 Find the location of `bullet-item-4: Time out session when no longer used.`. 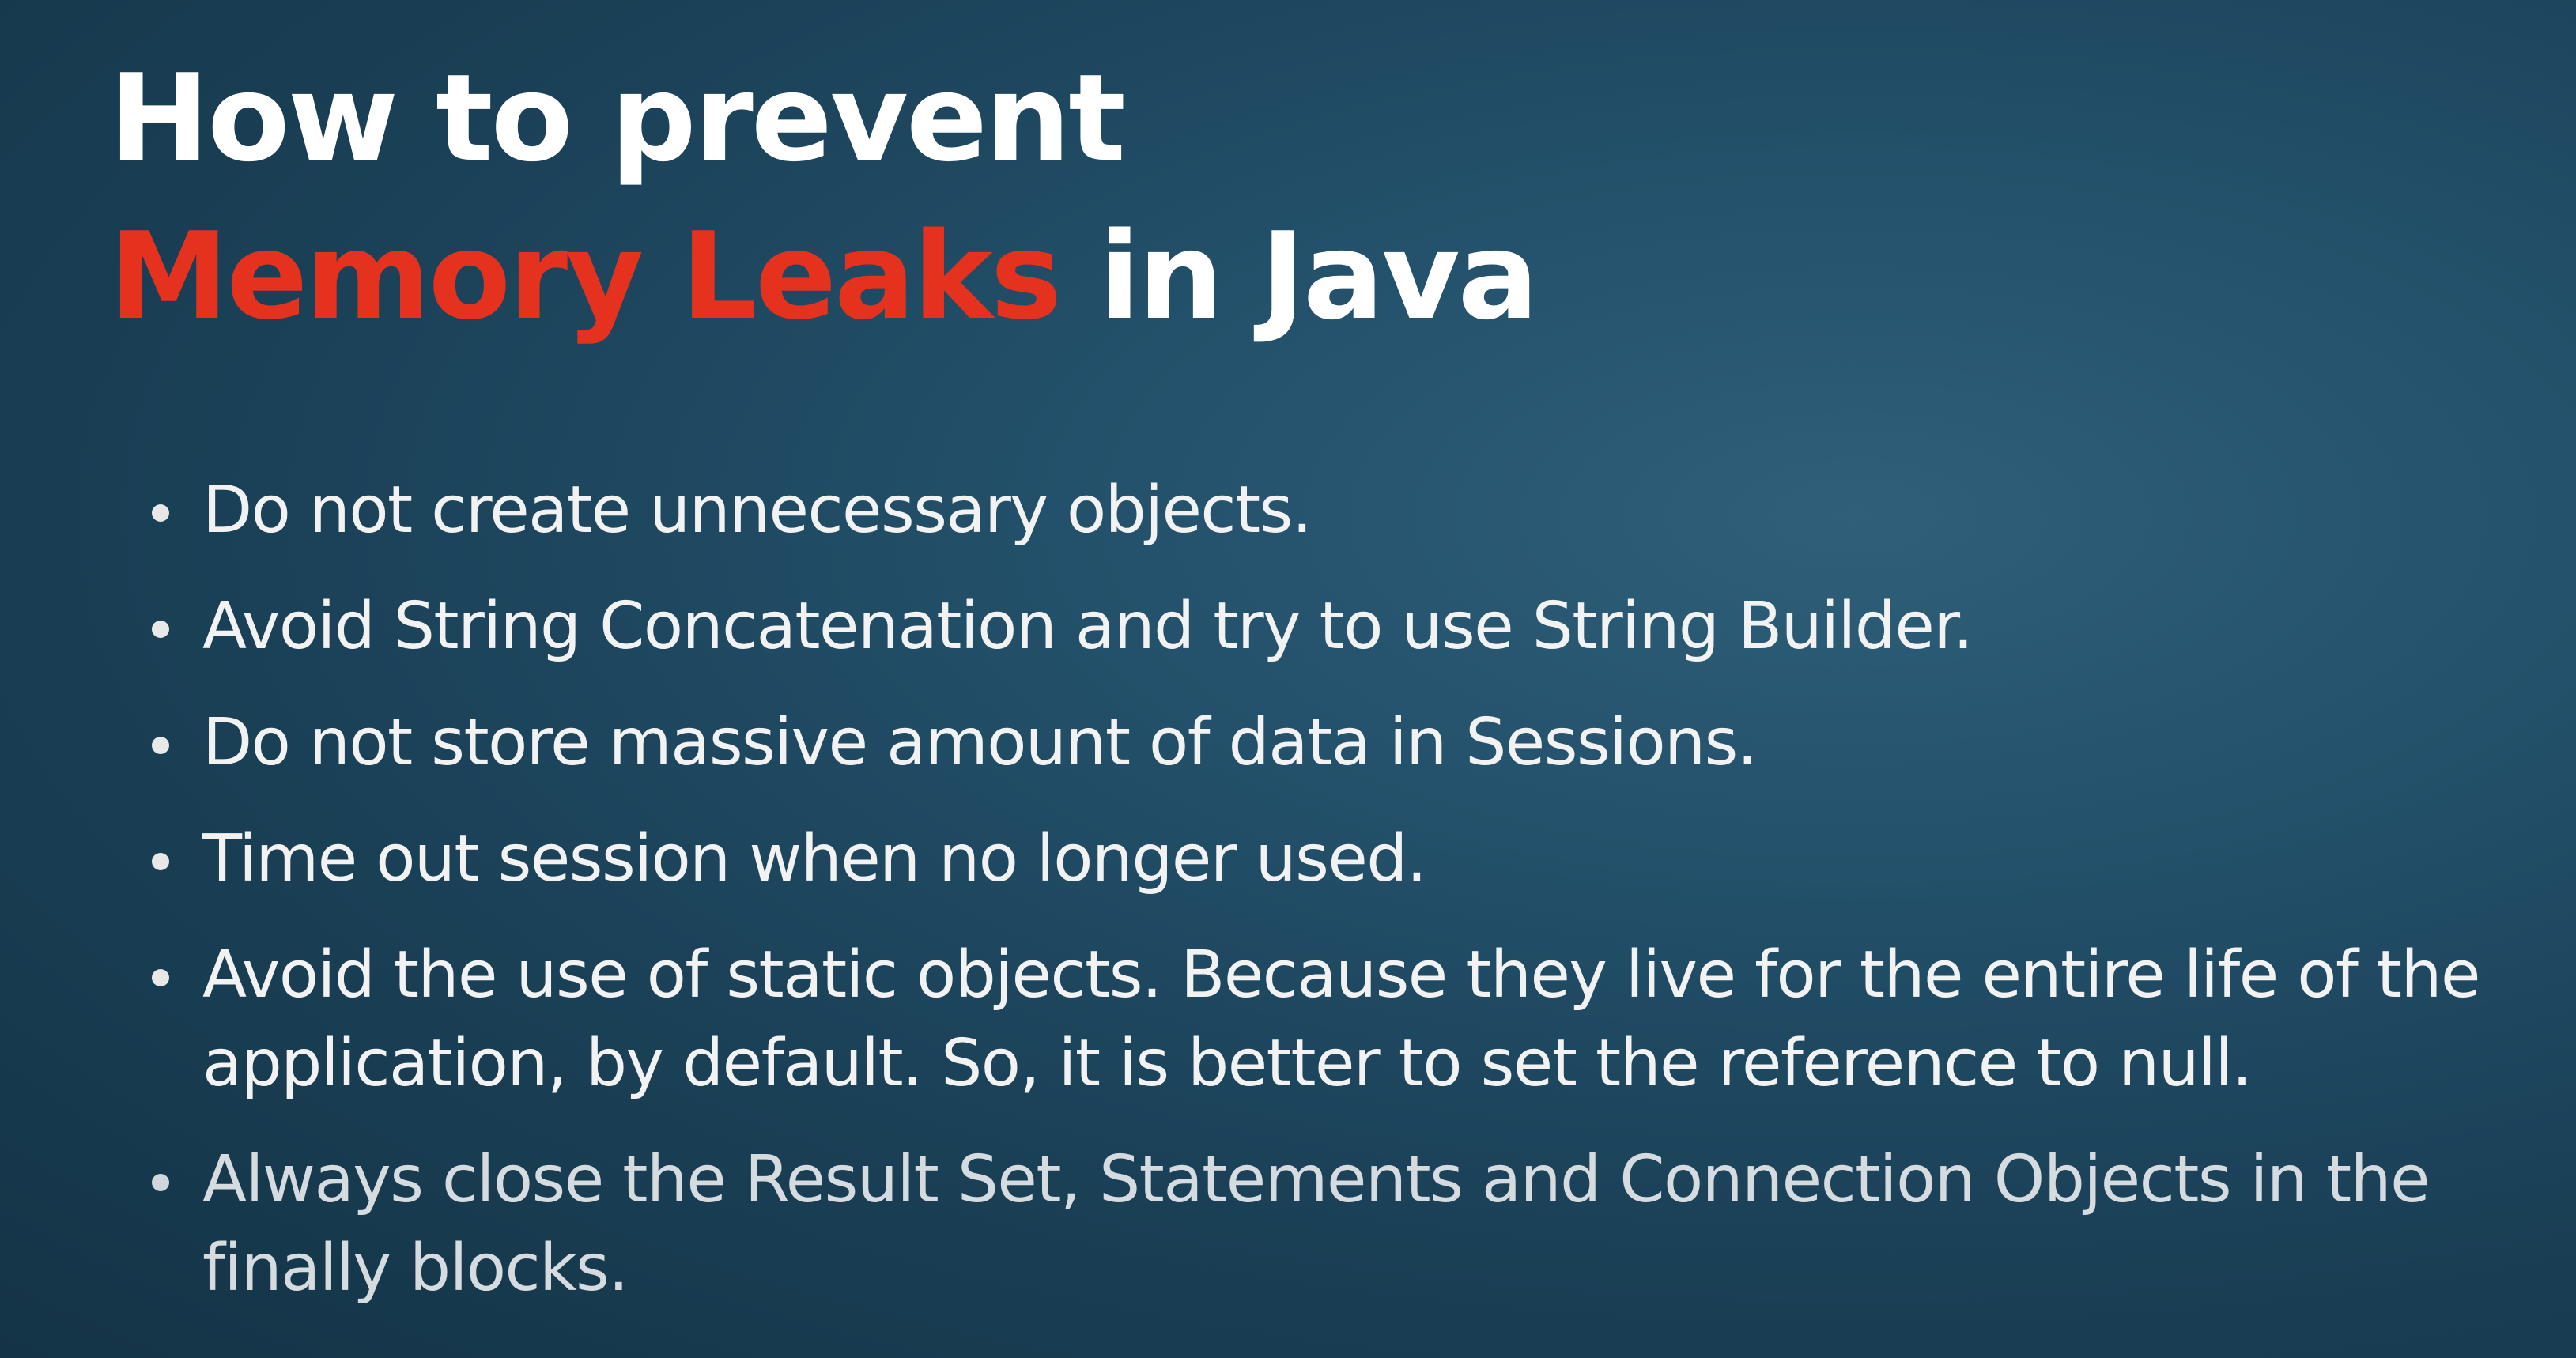

bullet-item-4: Time out session when no longer used. is located at coordinates (1344, 859).